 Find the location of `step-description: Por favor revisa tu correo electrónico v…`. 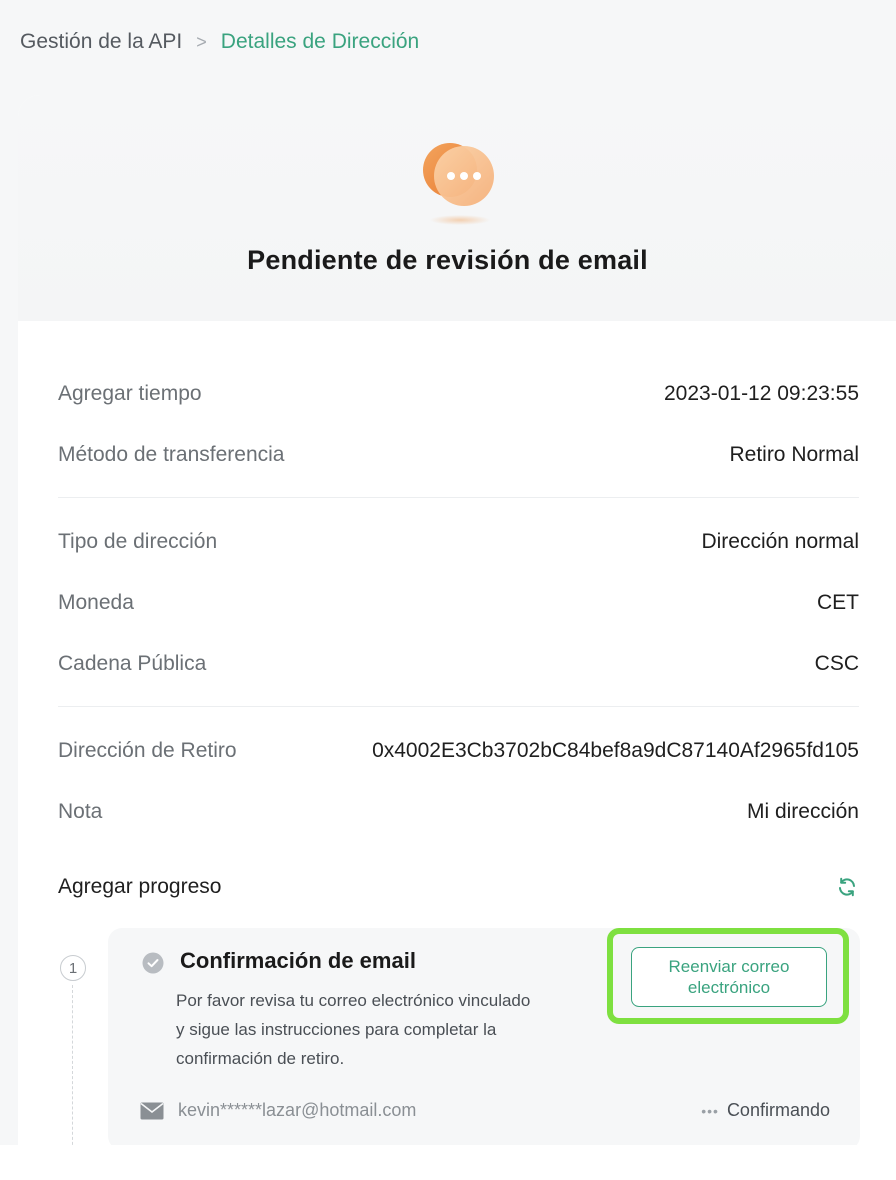

step-description: Por favor revisa tu correo electrónico v… is located at coordinates (396, 1029).